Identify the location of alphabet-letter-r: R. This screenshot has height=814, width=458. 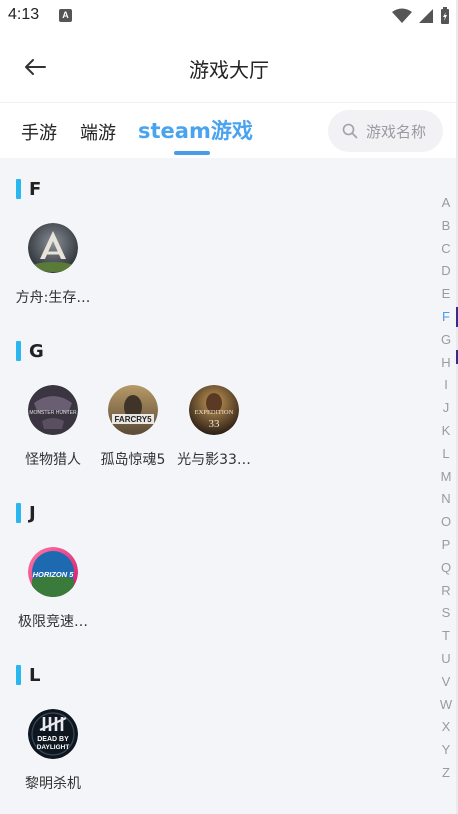
(446, 591).